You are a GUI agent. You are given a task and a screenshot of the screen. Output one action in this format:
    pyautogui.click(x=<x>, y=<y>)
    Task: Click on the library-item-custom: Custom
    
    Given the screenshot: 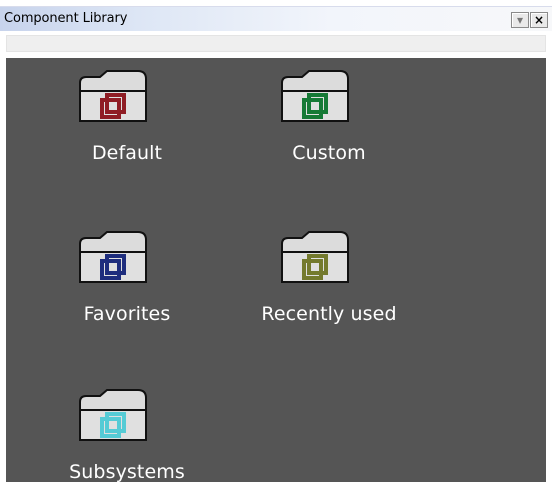 What is the action you would take?
    pyautogui.click(x=313, y=117)
    